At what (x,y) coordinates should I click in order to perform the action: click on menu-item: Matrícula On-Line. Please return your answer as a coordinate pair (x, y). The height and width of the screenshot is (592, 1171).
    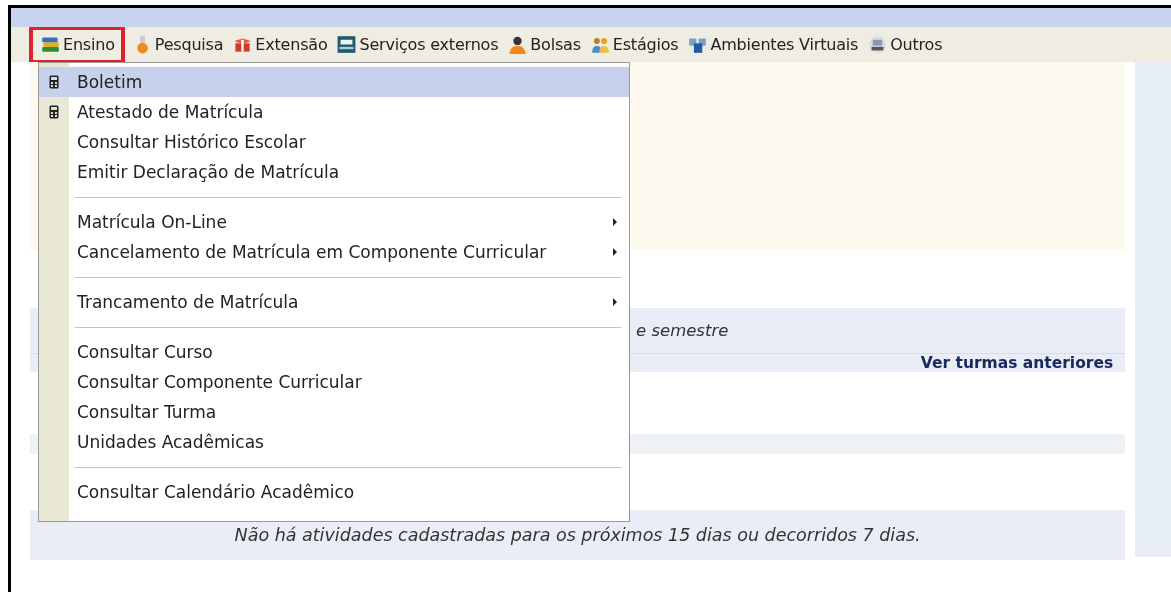
    Looking at the image, I should click on (334, 222).